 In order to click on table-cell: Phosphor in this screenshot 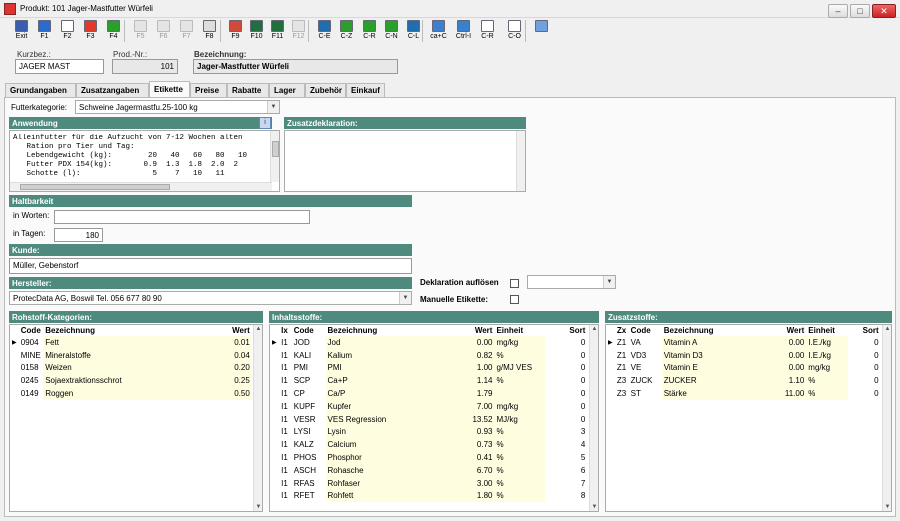, I will do `click(394, 457)`.